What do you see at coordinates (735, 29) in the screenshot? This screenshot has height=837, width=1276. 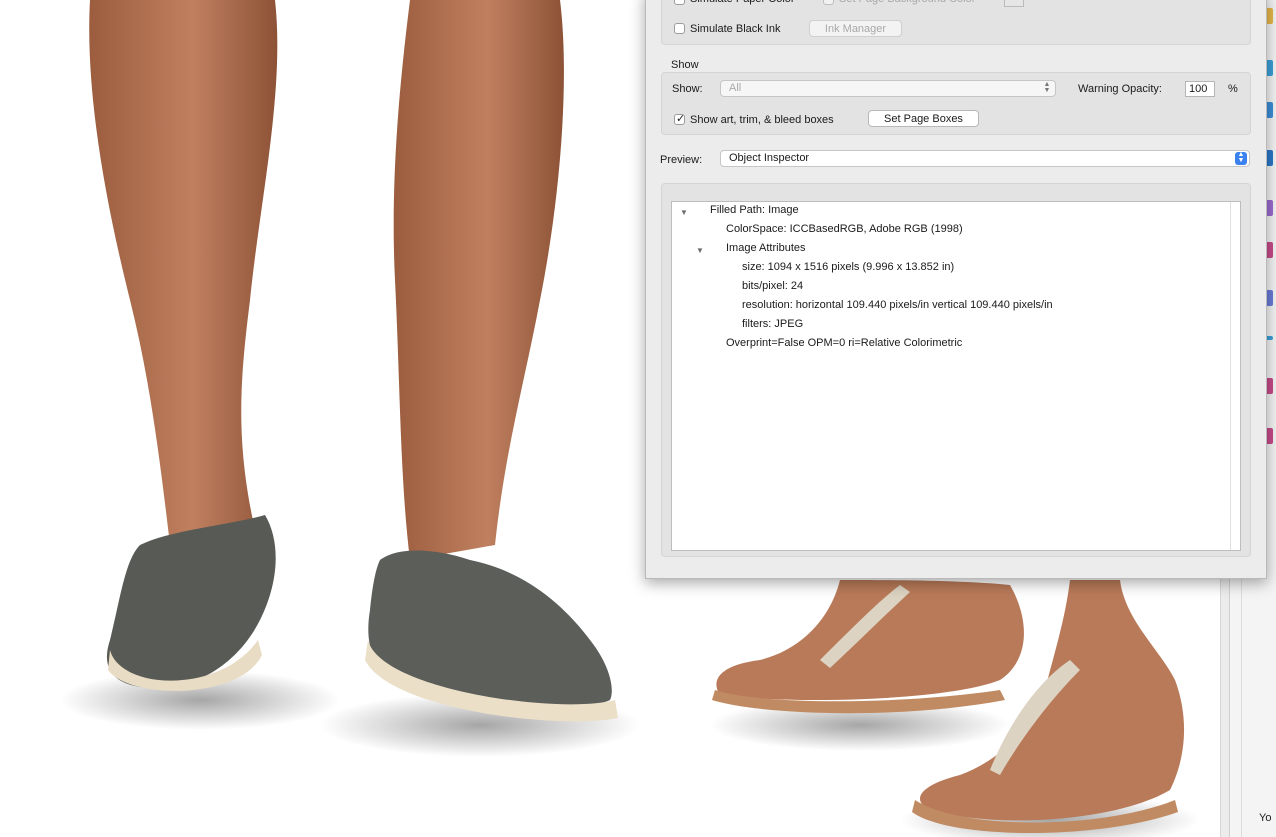 I see `simulate-black-ink-label: Simulate Black Ink` at bounding box center [735, 29].